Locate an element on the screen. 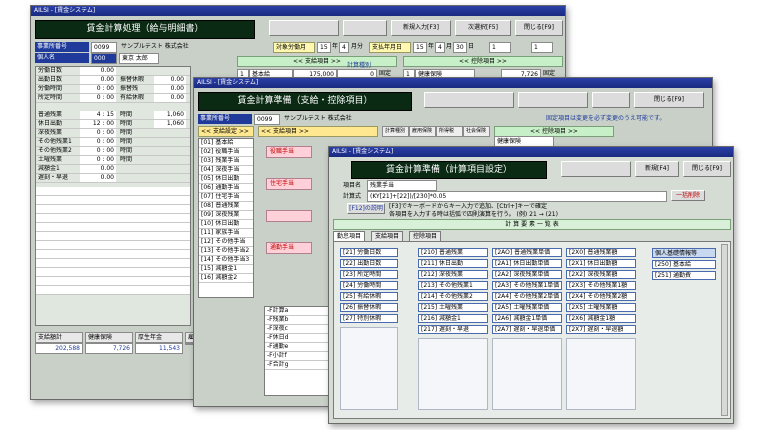 The height and width of the screenshot is (430, 767). pay-year: 15 is located at coordinates (420, 47).